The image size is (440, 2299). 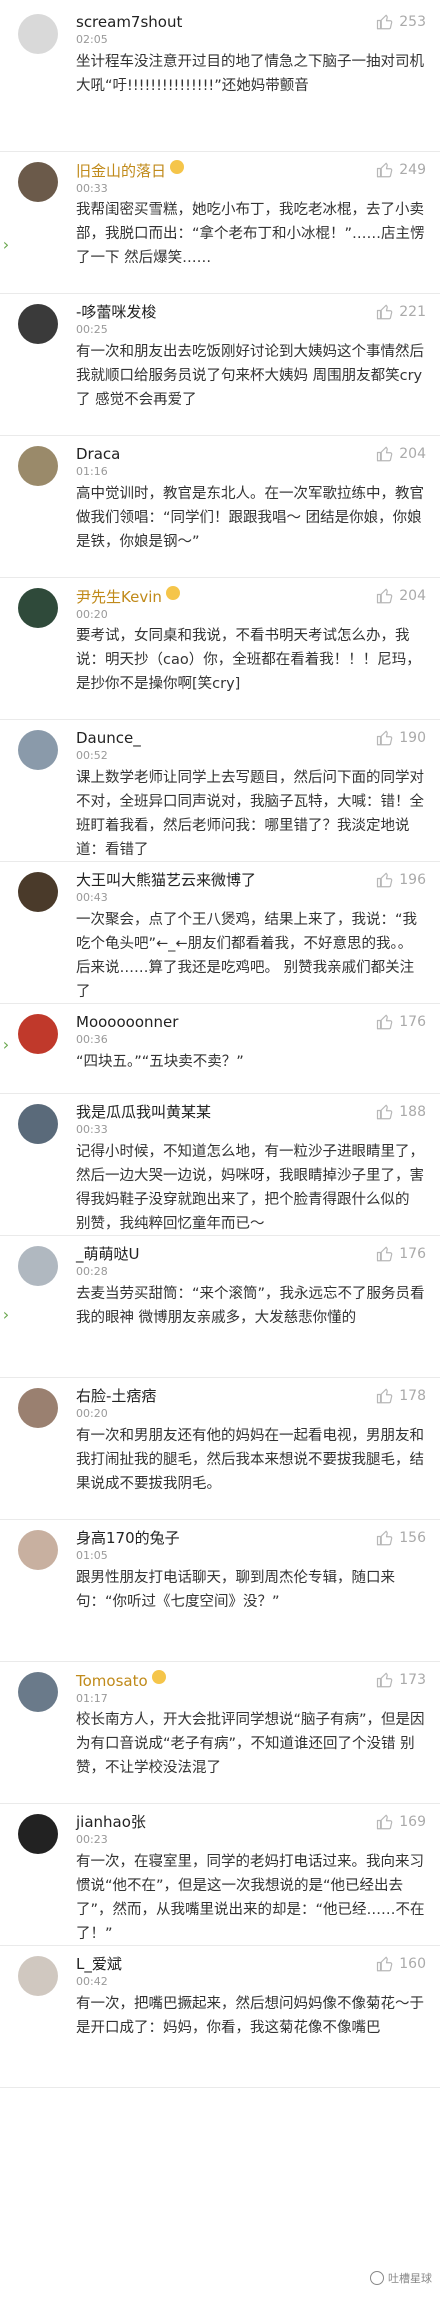 What do you see at coordinates (401, 1112) in the screenshot?
I see `like-button: 188` at bounding box center [401, 1112].